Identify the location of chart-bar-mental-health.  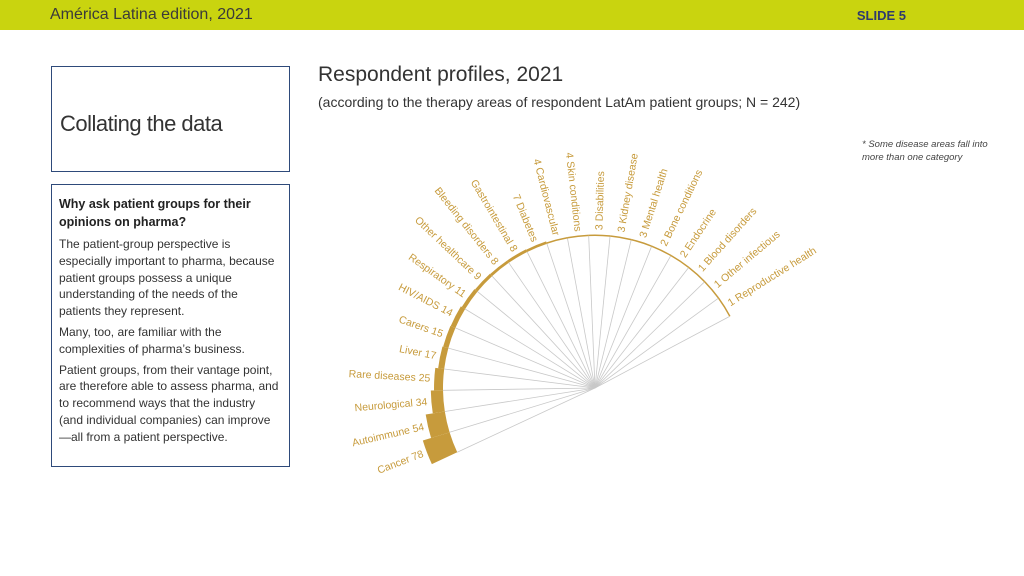
(641, 242).